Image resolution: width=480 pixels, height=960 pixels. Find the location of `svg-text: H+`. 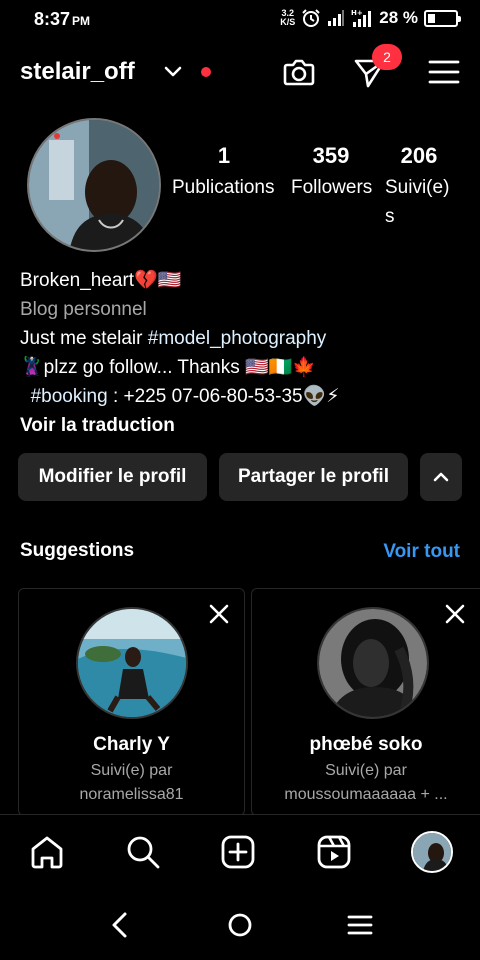

svg-text: H+ is located at coordinates (357, 13).